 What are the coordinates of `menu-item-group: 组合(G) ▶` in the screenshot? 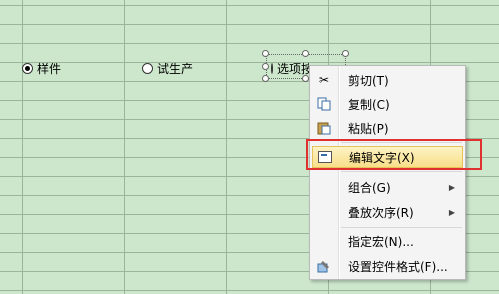 It's located at (387, 187).